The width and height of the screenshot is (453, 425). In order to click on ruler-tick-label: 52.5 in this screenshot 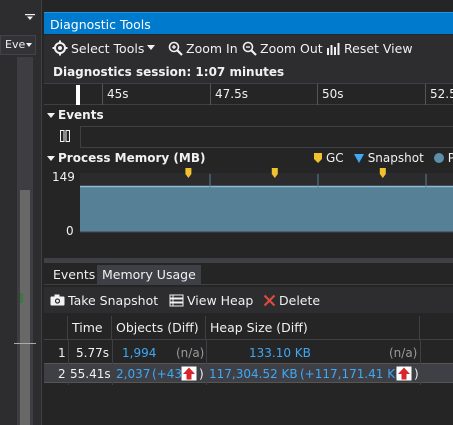, I will do `click(441, 94)`.